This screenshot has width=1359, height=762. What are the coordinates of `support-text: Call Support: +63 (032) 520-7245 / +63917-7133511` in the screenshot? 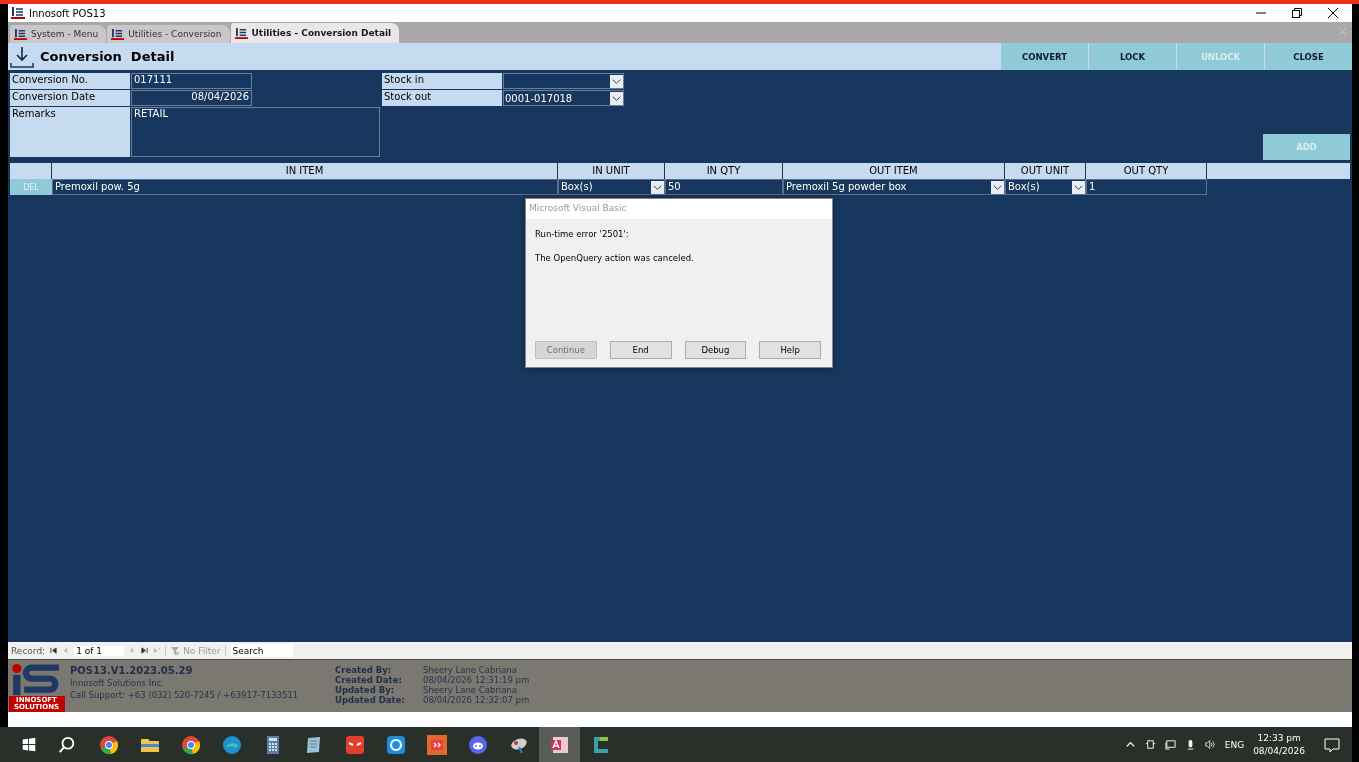 It's located at (185, 695).